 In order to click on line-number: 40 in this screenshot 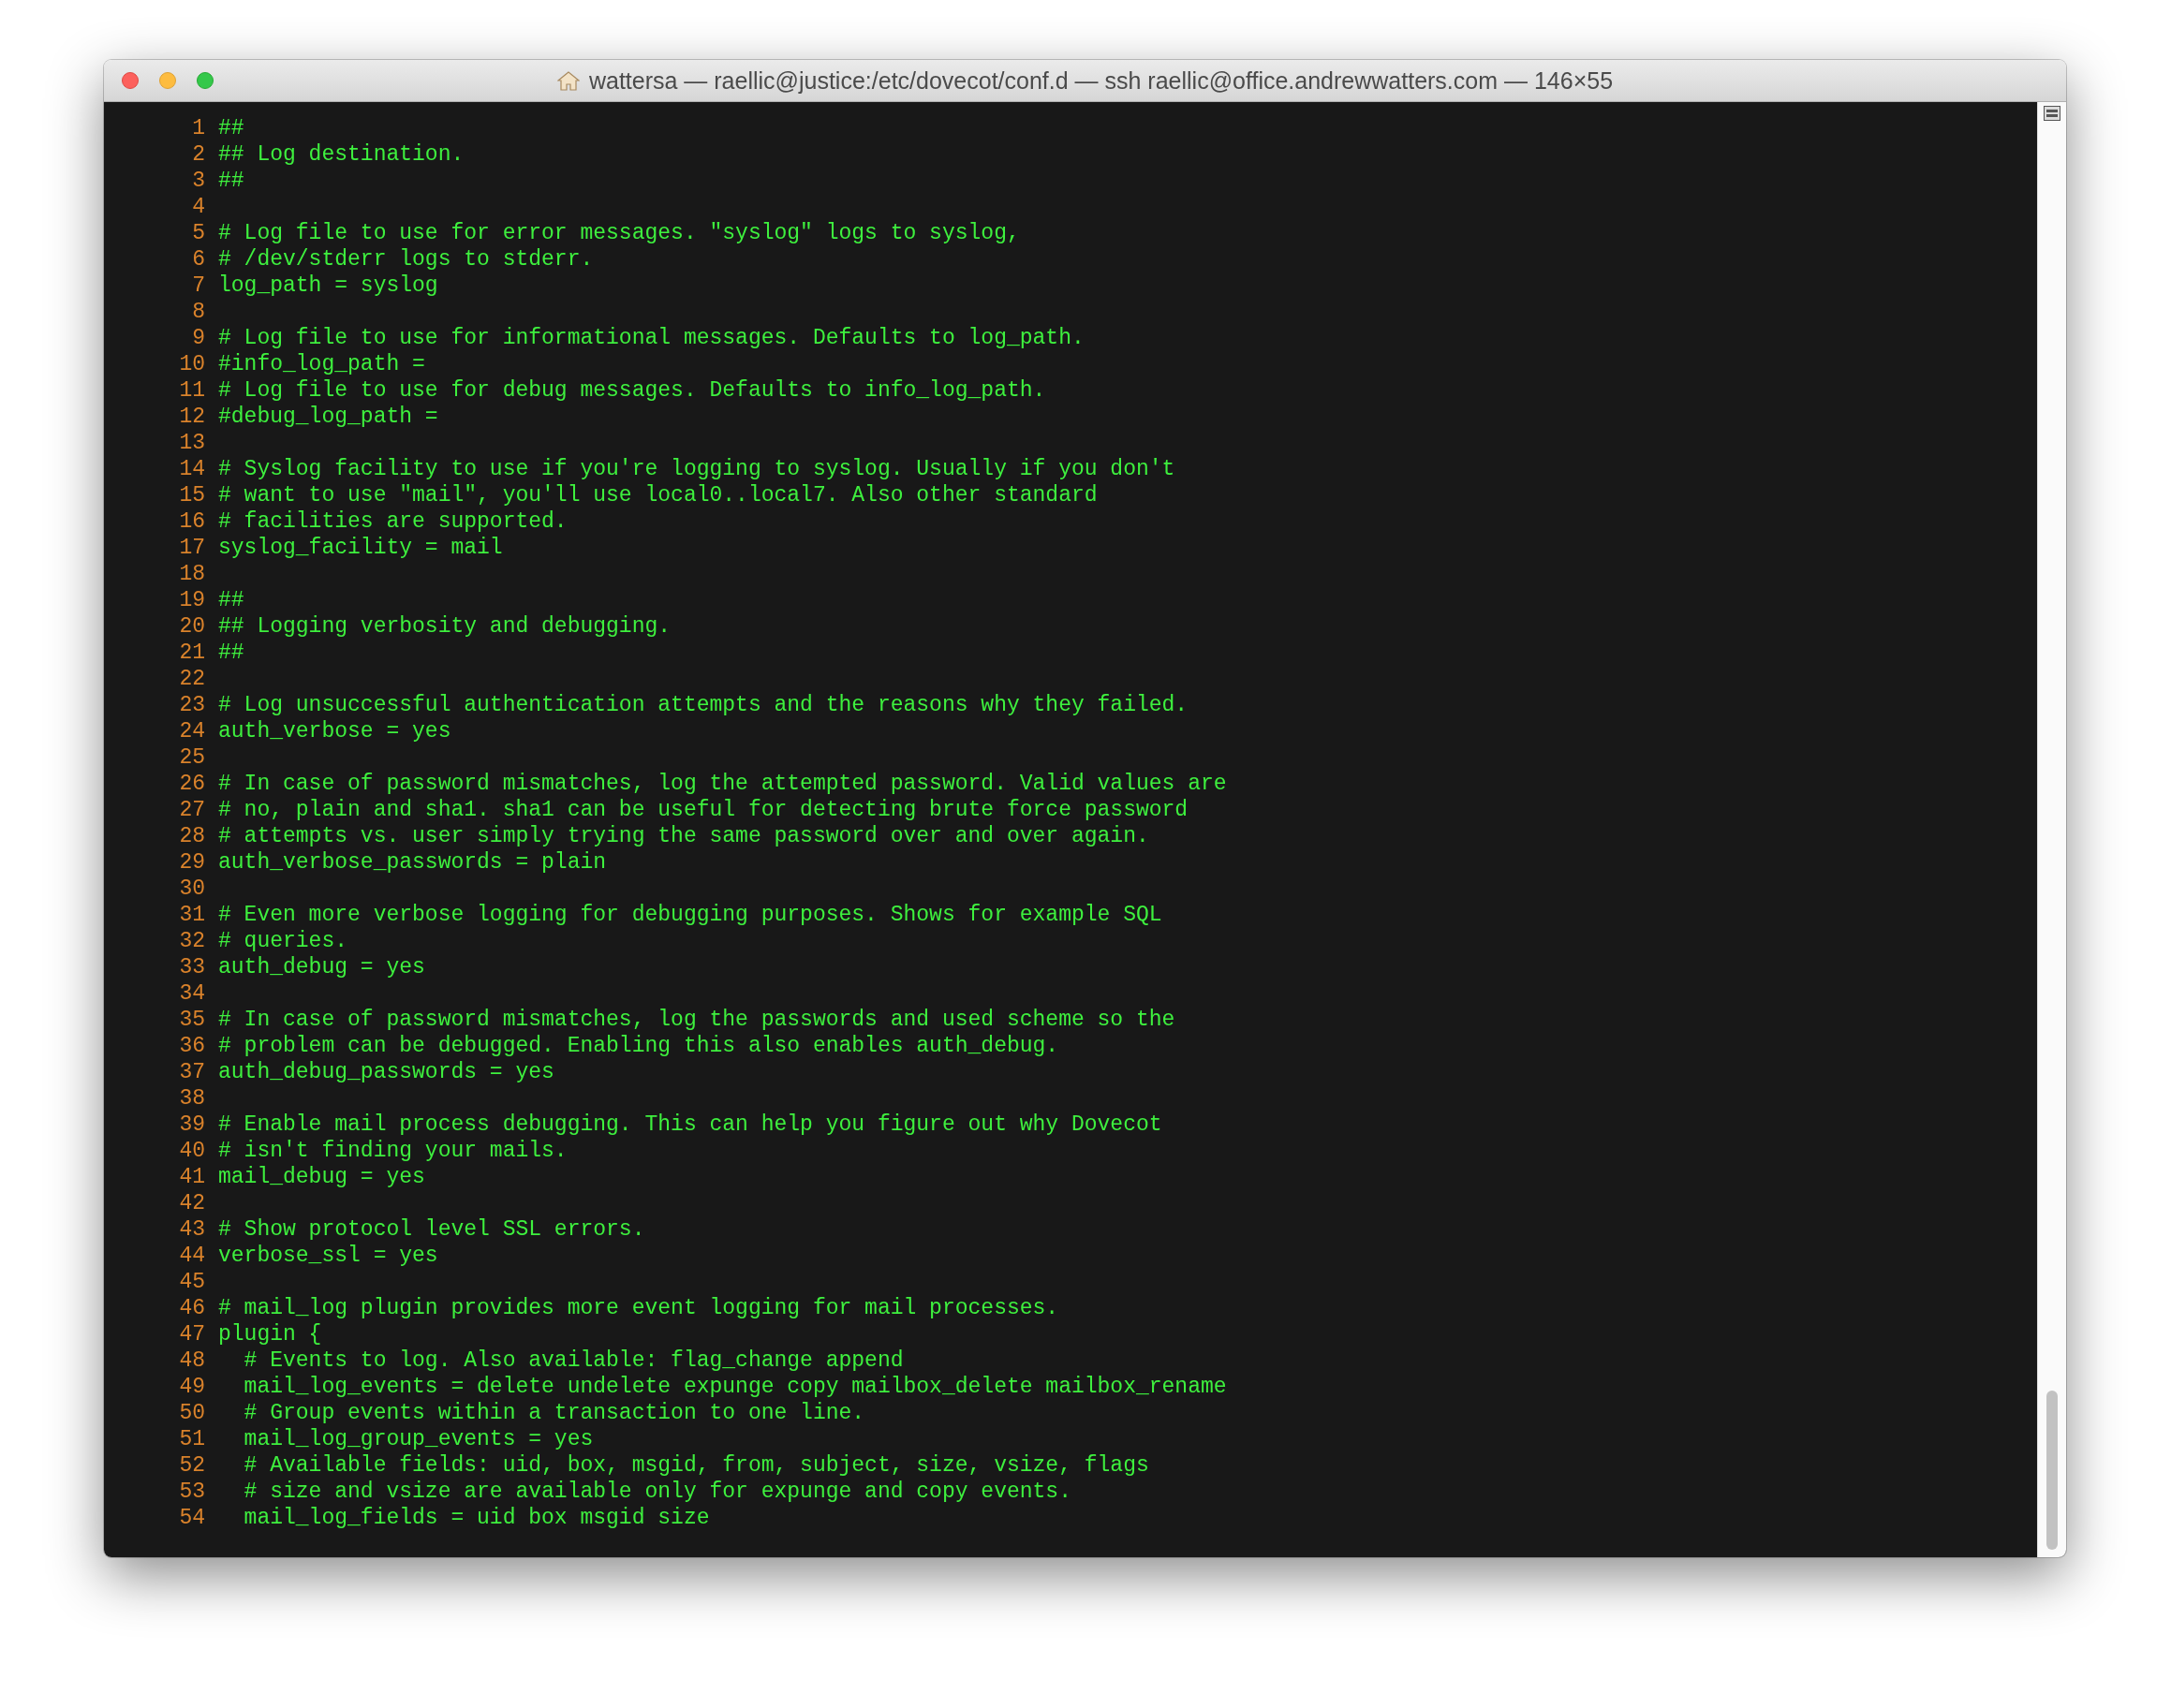, I will do `click(192, 1151)`.